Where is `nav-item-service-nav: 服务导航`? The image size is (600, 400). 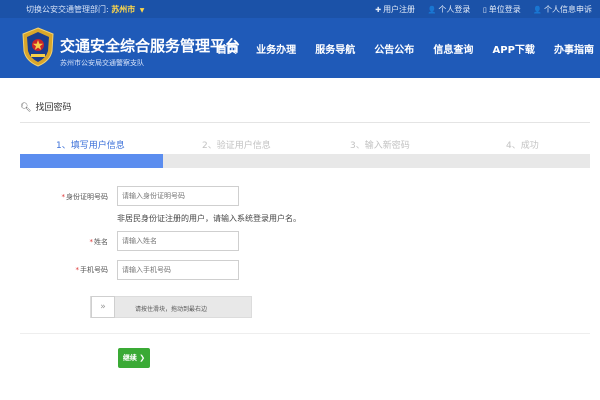 nav-item-service-nav: 服务导航 is located at coordinates (335, 48).